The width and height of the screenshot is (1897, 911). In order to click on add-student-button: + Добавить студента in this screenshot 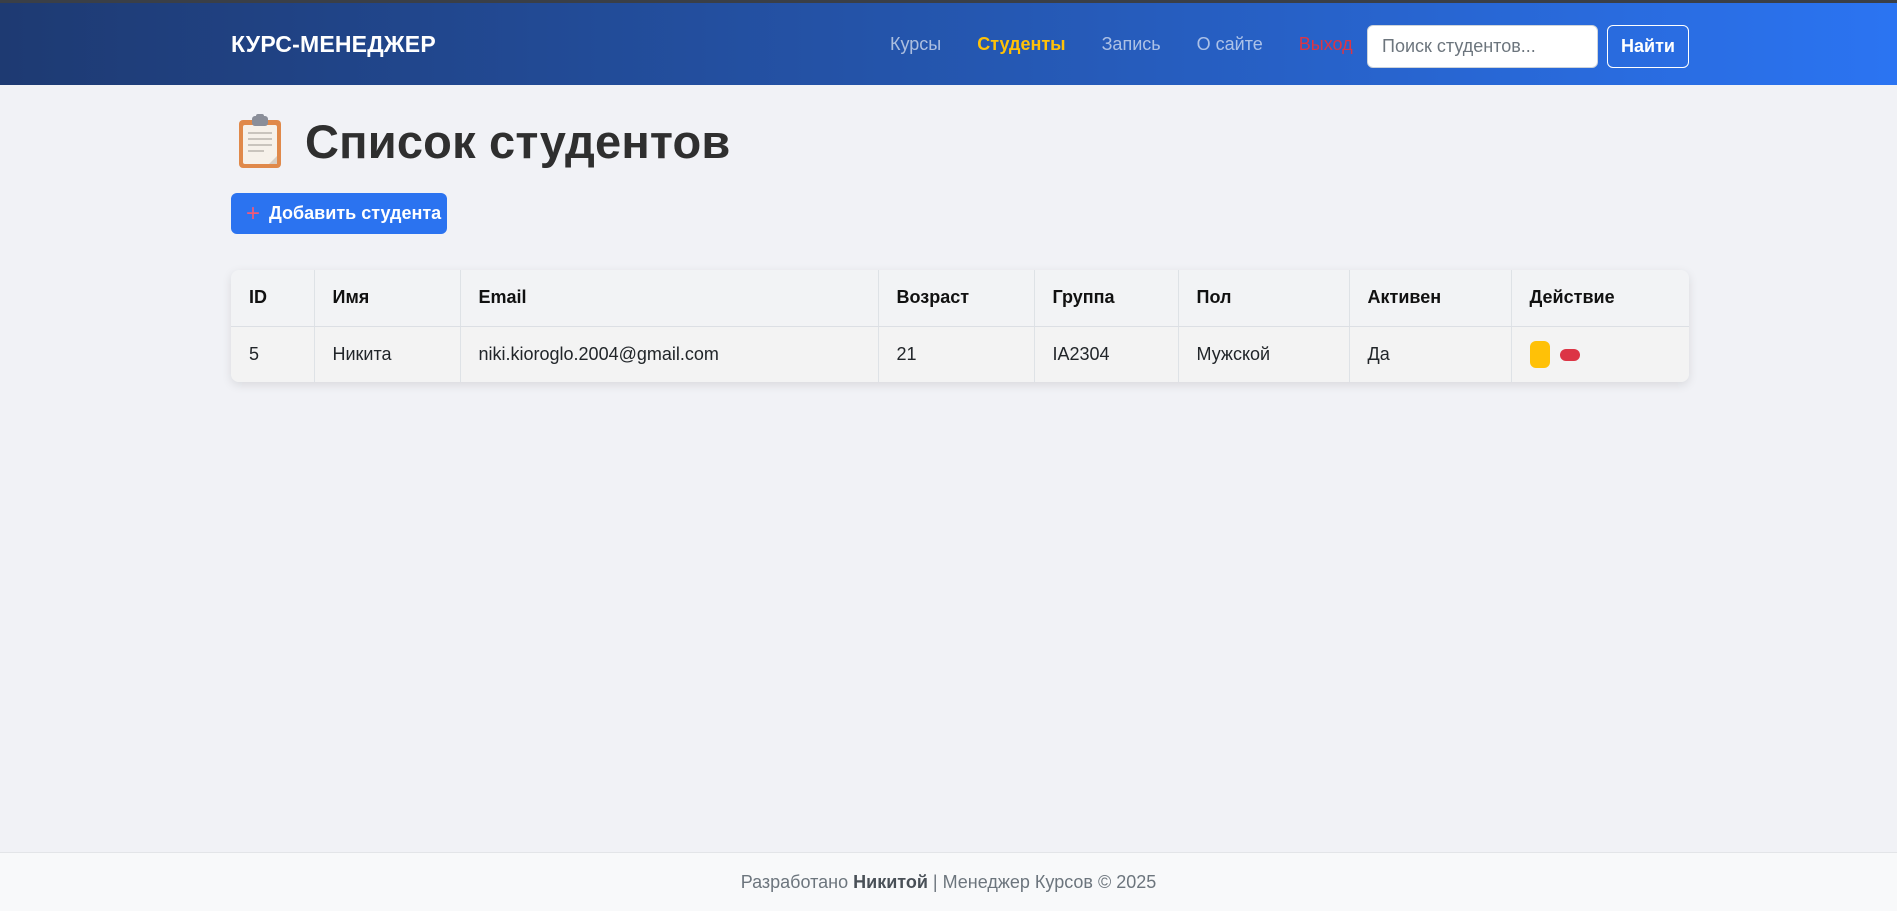, I will do `click(339, 213)`.